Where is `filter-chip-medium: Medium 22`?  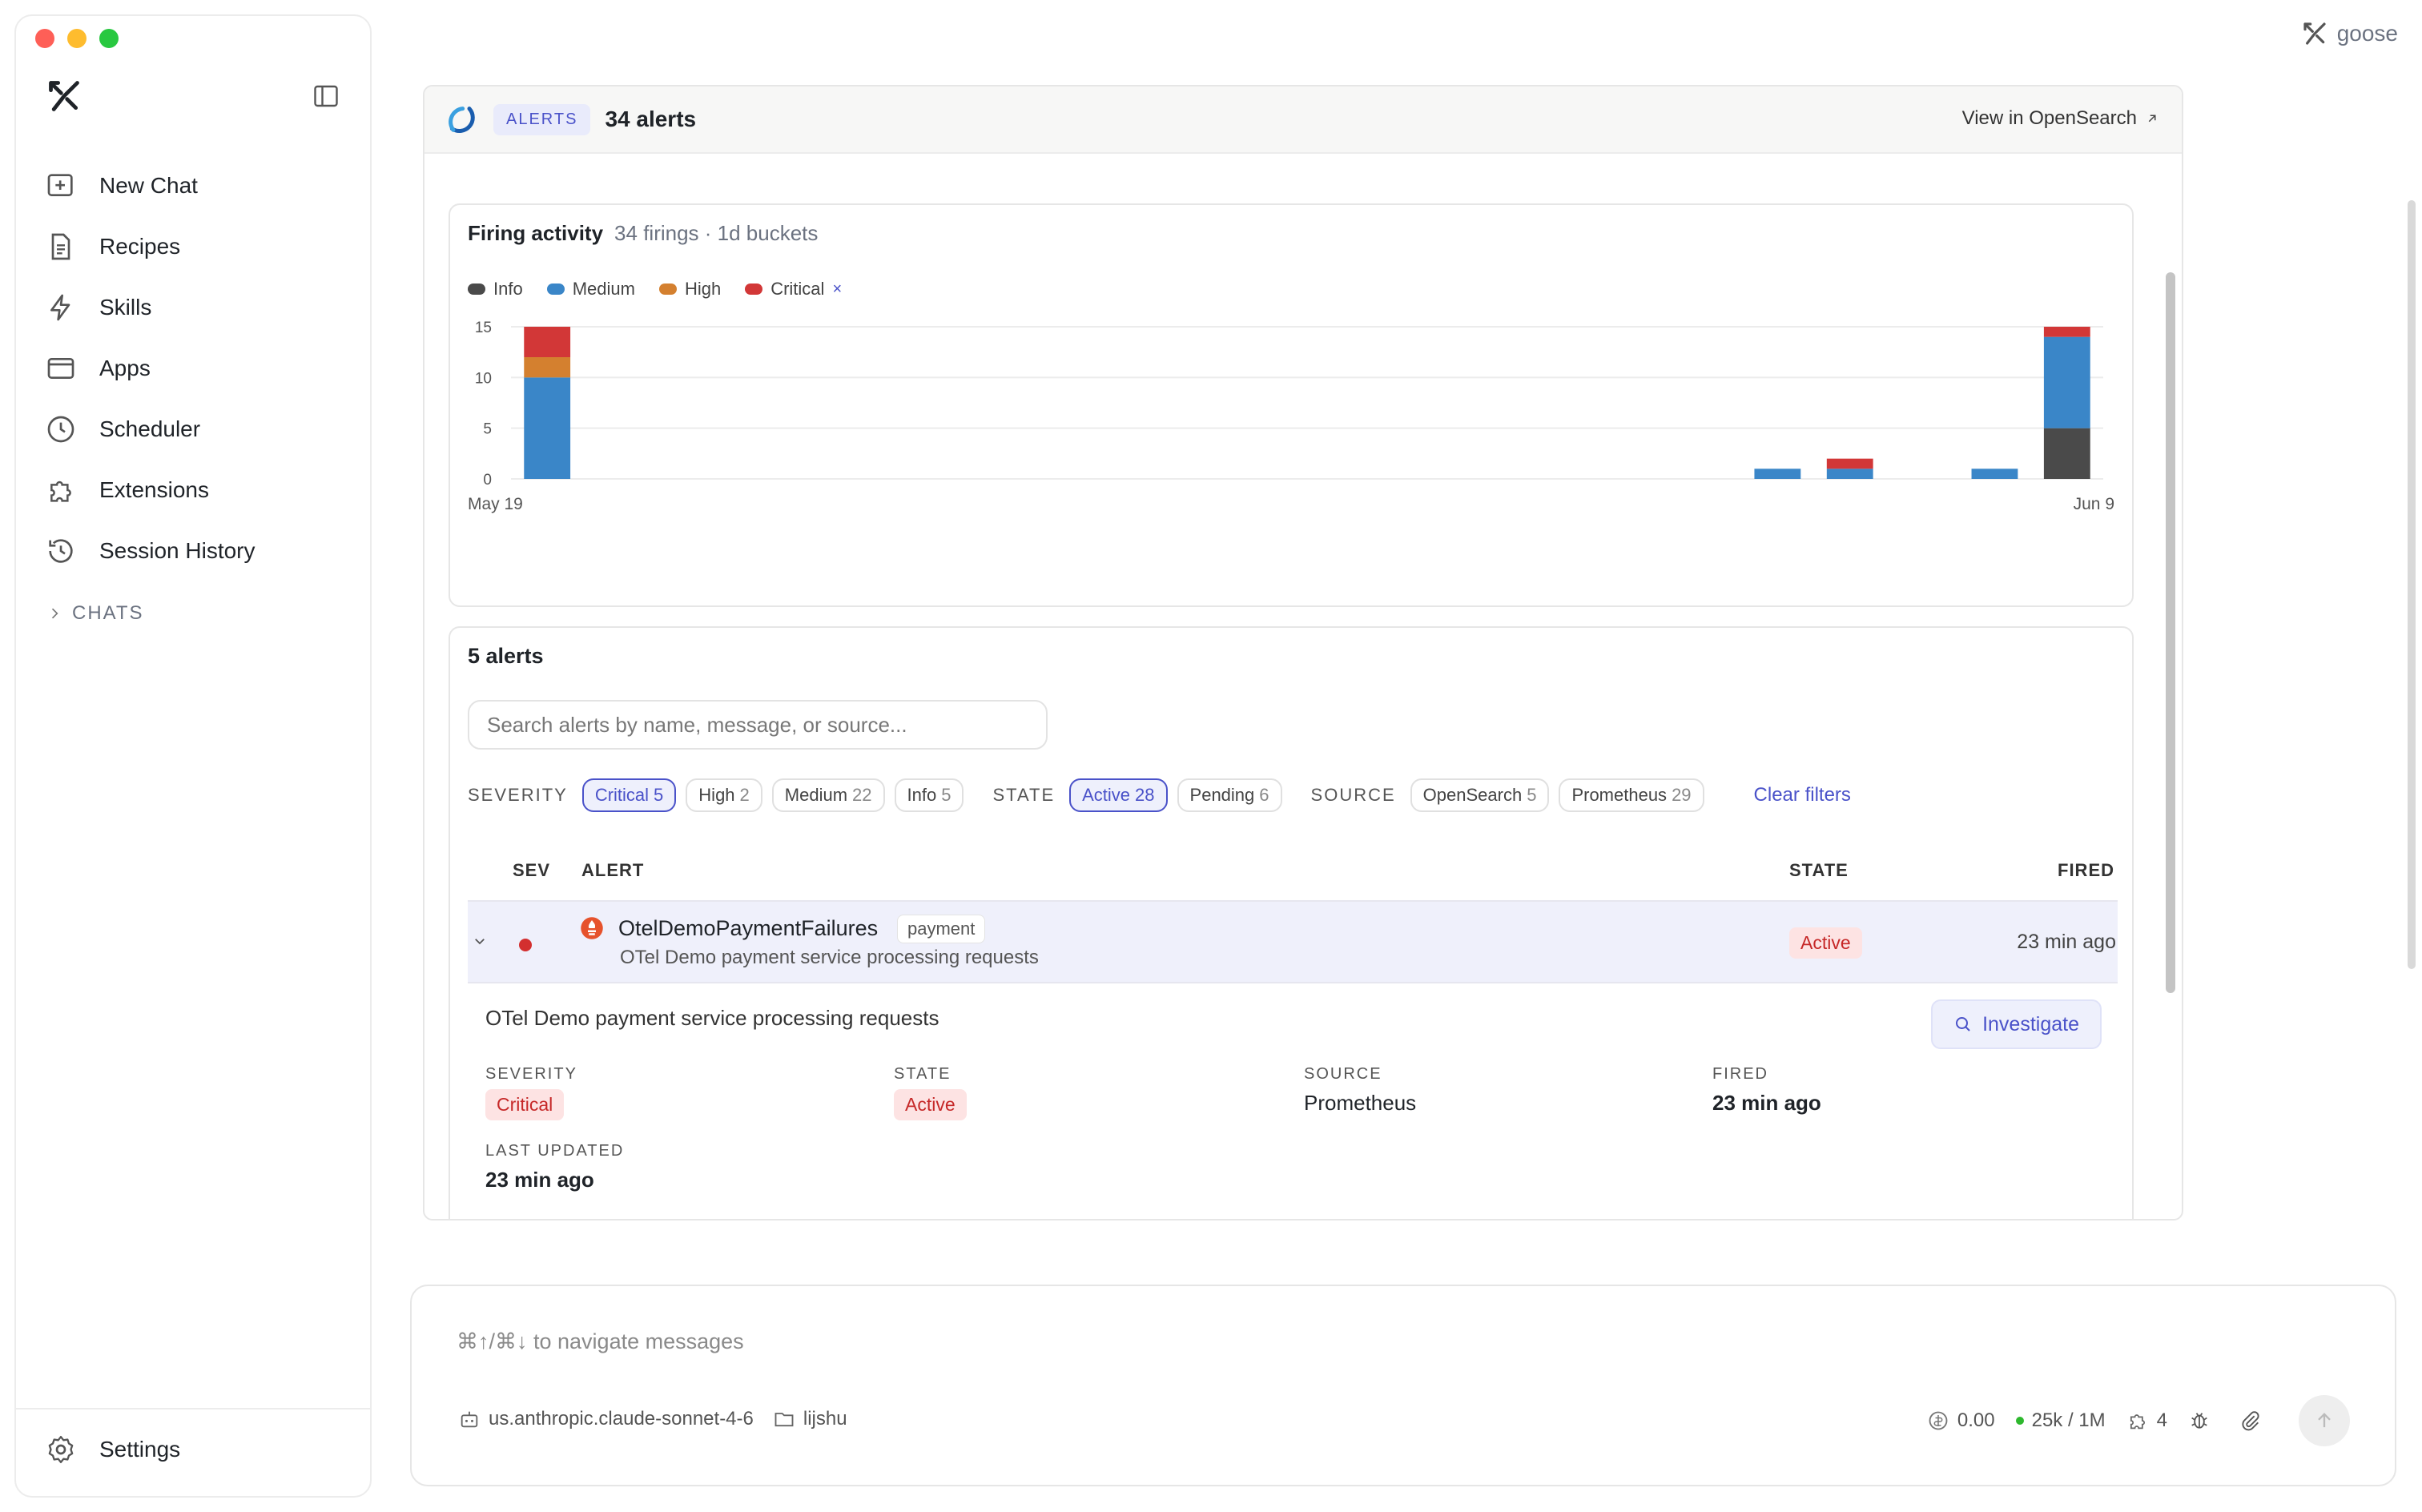
filter-chip-medium: Medium 22 is located at coordinates (828, 795).